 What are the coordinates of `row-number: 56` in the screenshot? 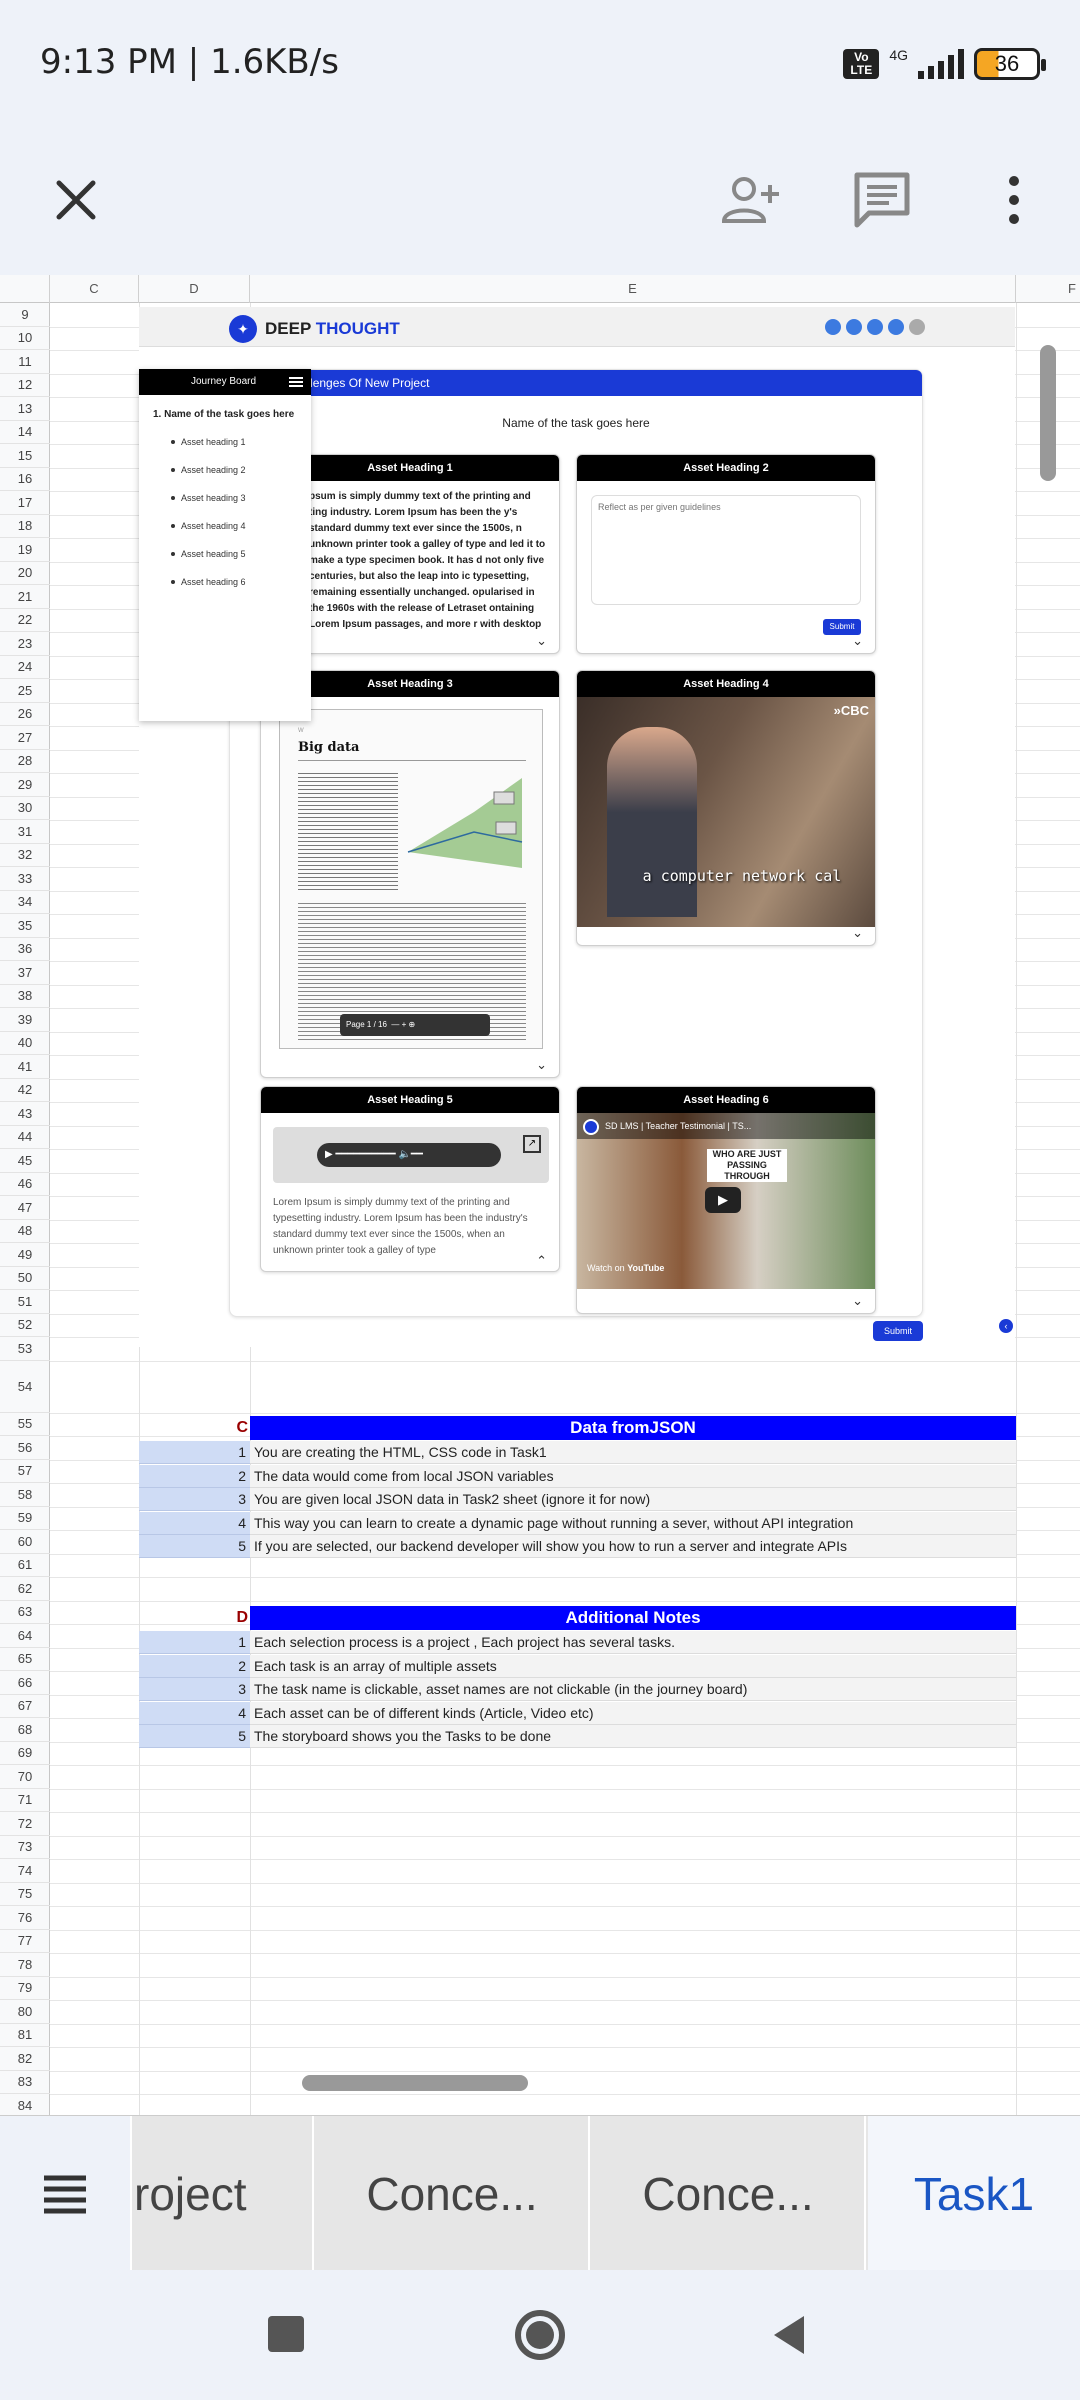 It's located at (25, 1448).